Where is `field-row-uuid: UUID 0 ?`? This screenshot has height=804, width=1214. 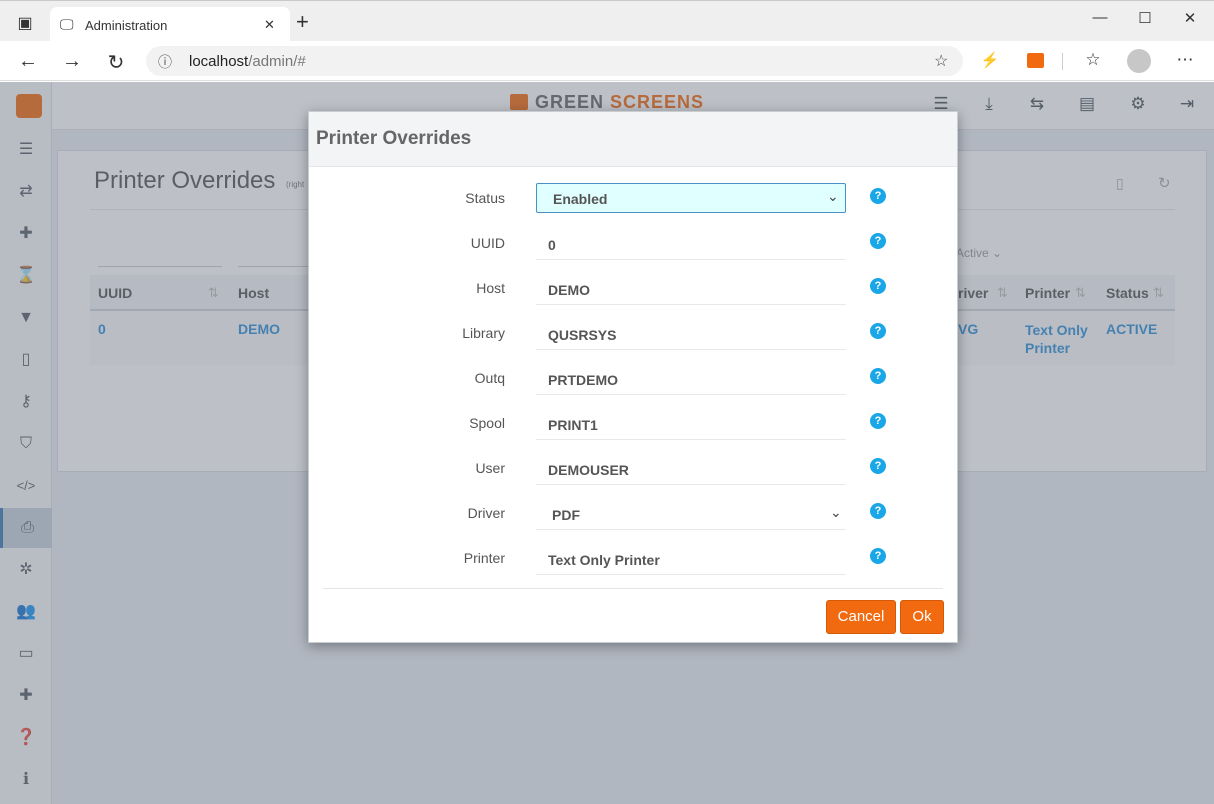 field-row-uuid: UUID 0 ? is located at coordinates (633, 250).